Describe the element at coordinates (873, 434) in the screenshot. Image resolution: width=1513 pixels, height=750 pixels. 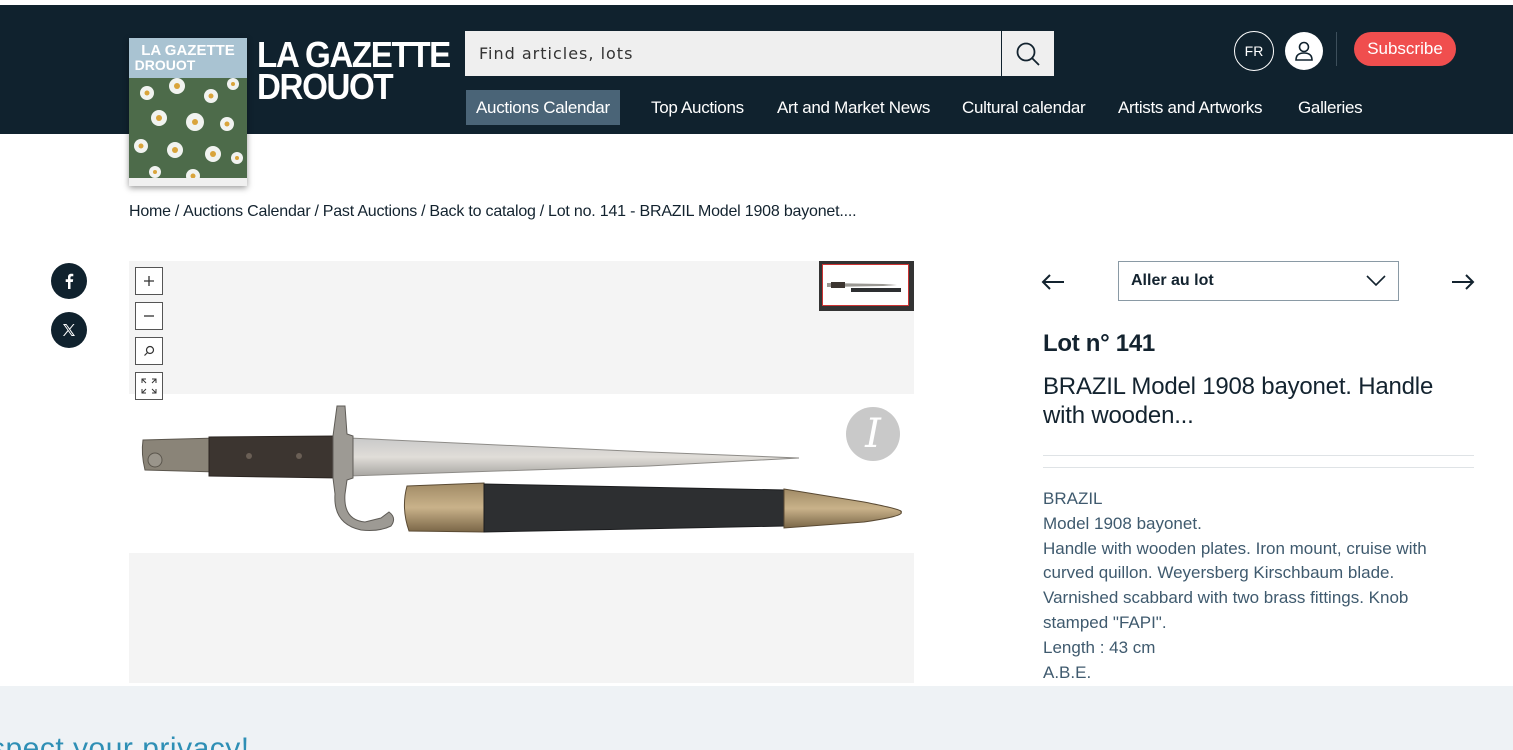
I see `watermark-logo: I` at that location.